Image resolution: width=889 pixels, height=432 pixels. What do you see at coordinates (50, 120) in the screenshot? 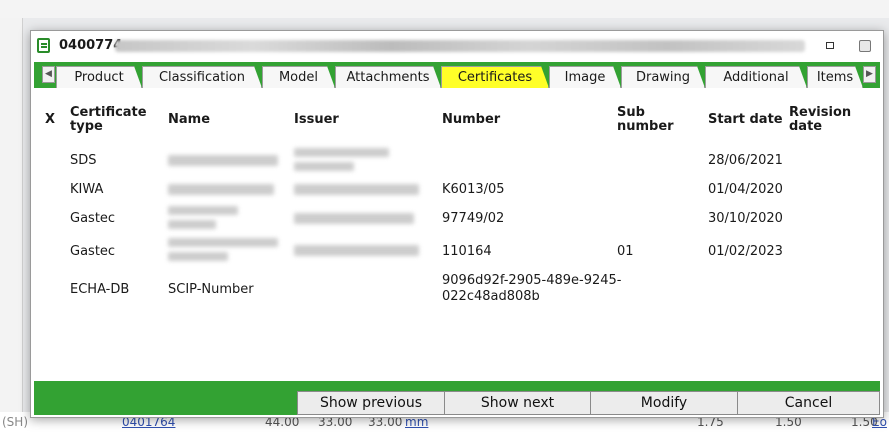
I see `column-header-x: X` at bounding box center [50, 120].